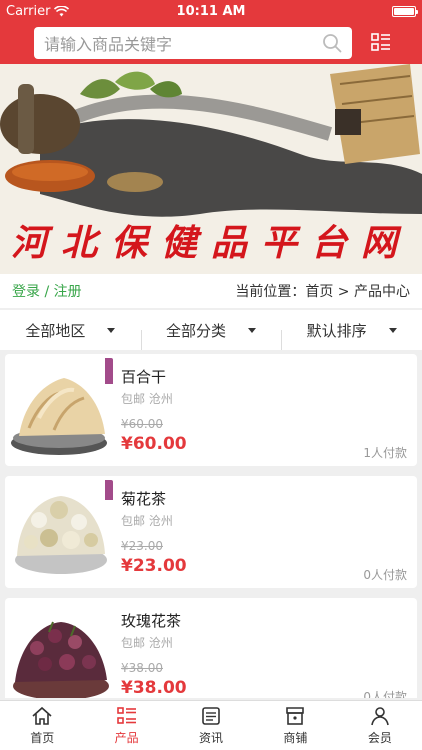 The width and height of the screenshot is (422, 750). I want to click on status-bar: Carrier 10:11 AM, so click(211, 11).